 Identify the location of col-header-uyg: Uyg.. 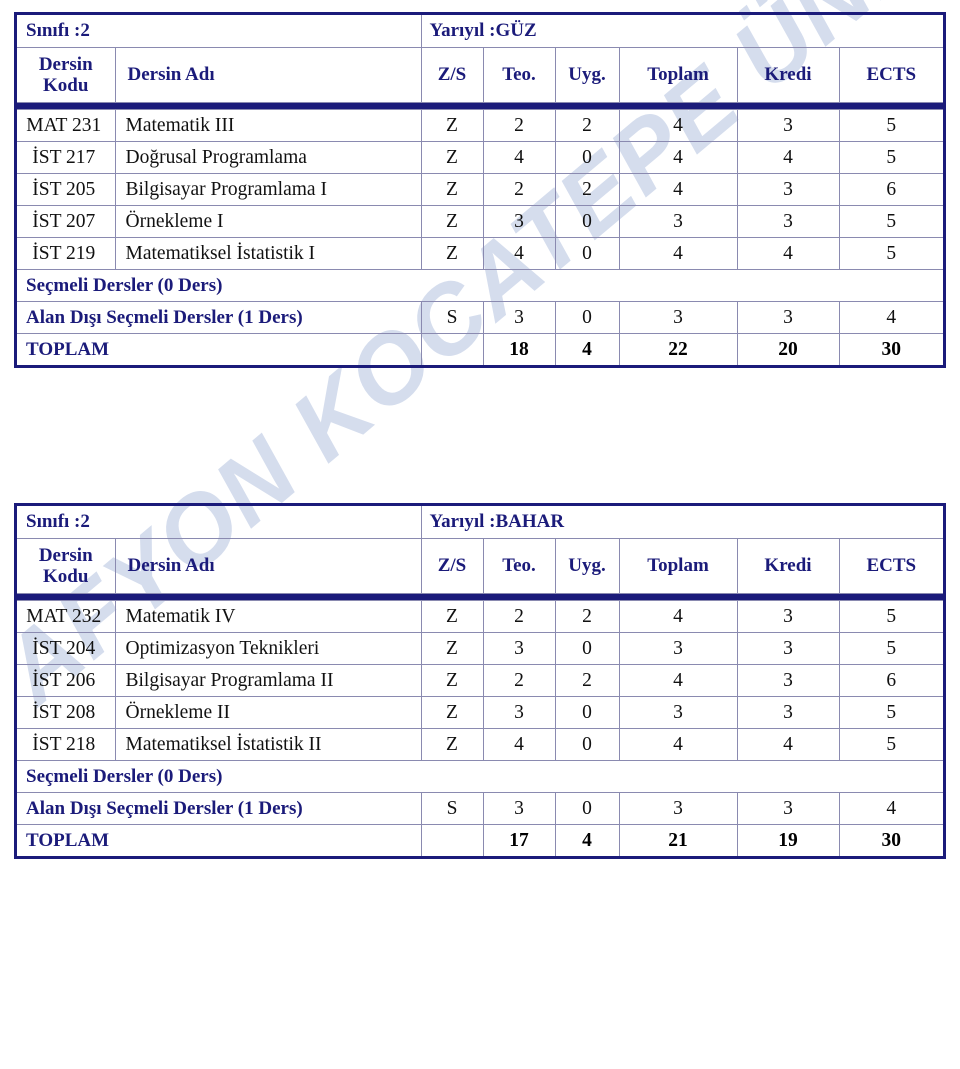
(587, 566).